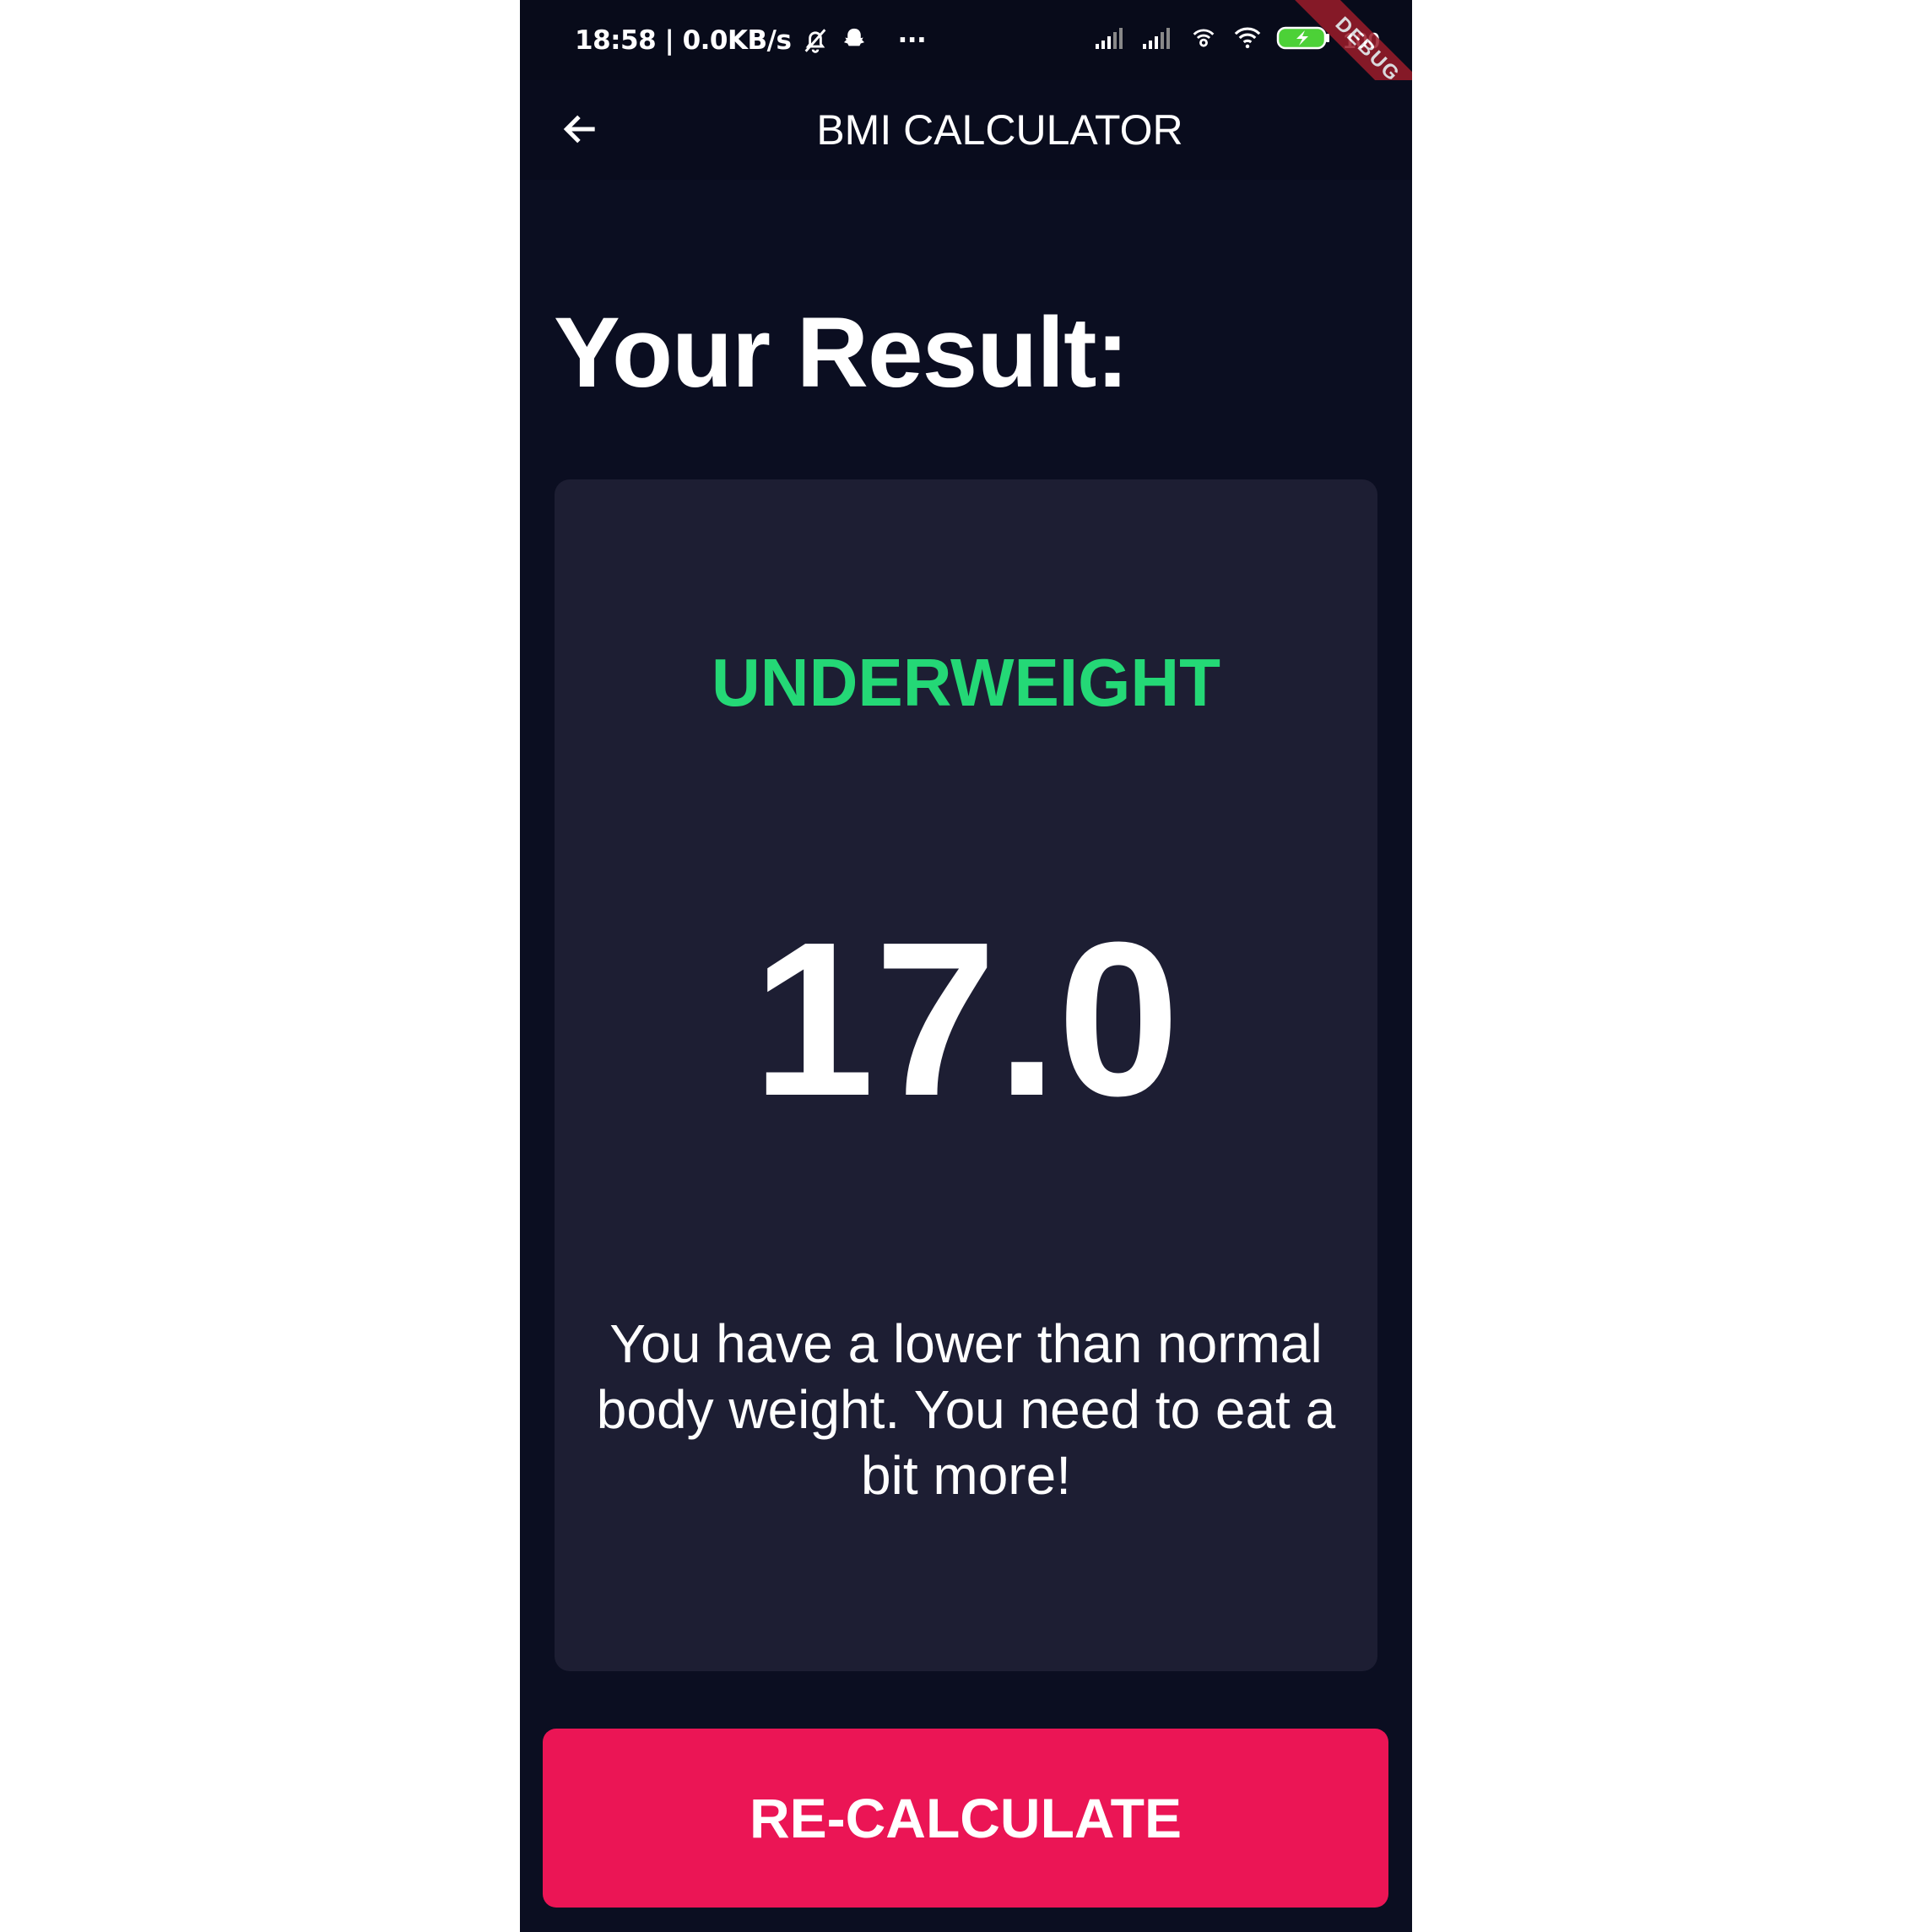  Describe the element at coordinates (854, 40) in the screenshot. I see `snapchat-ghost-icon` at that location.